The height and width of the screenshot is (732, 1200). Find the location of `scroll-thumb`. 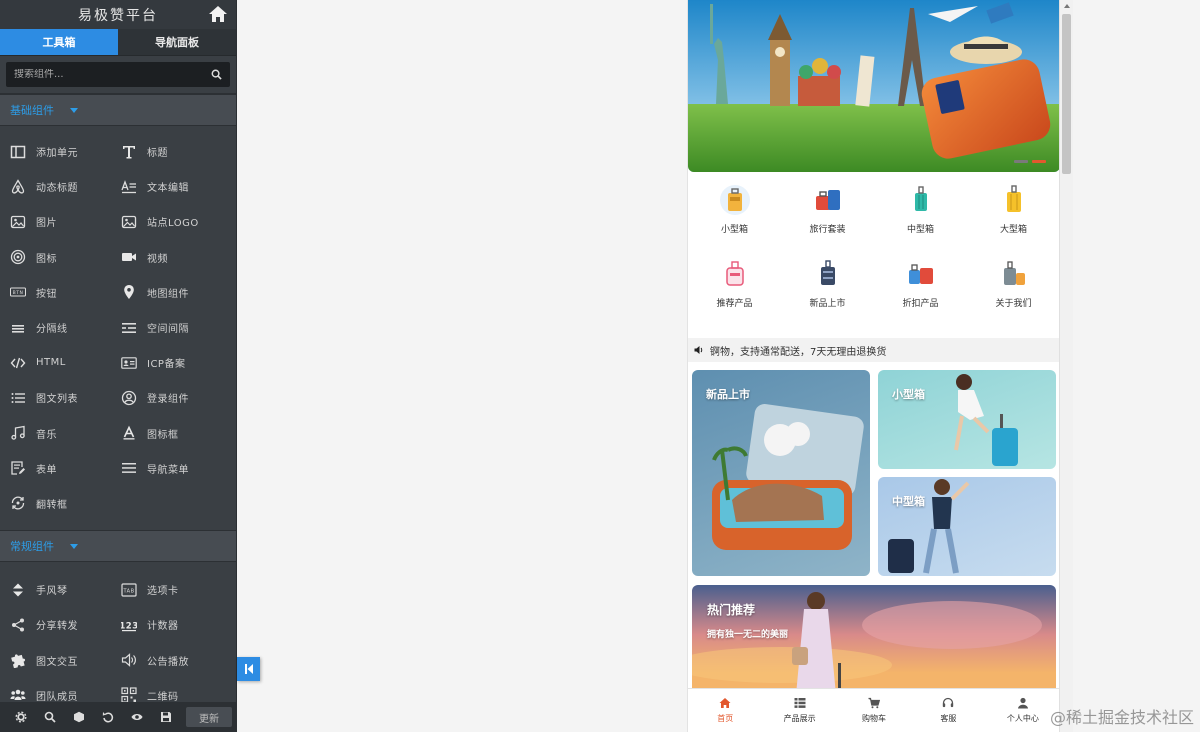

scroll-thumb is located at coordinates (1066, 94).